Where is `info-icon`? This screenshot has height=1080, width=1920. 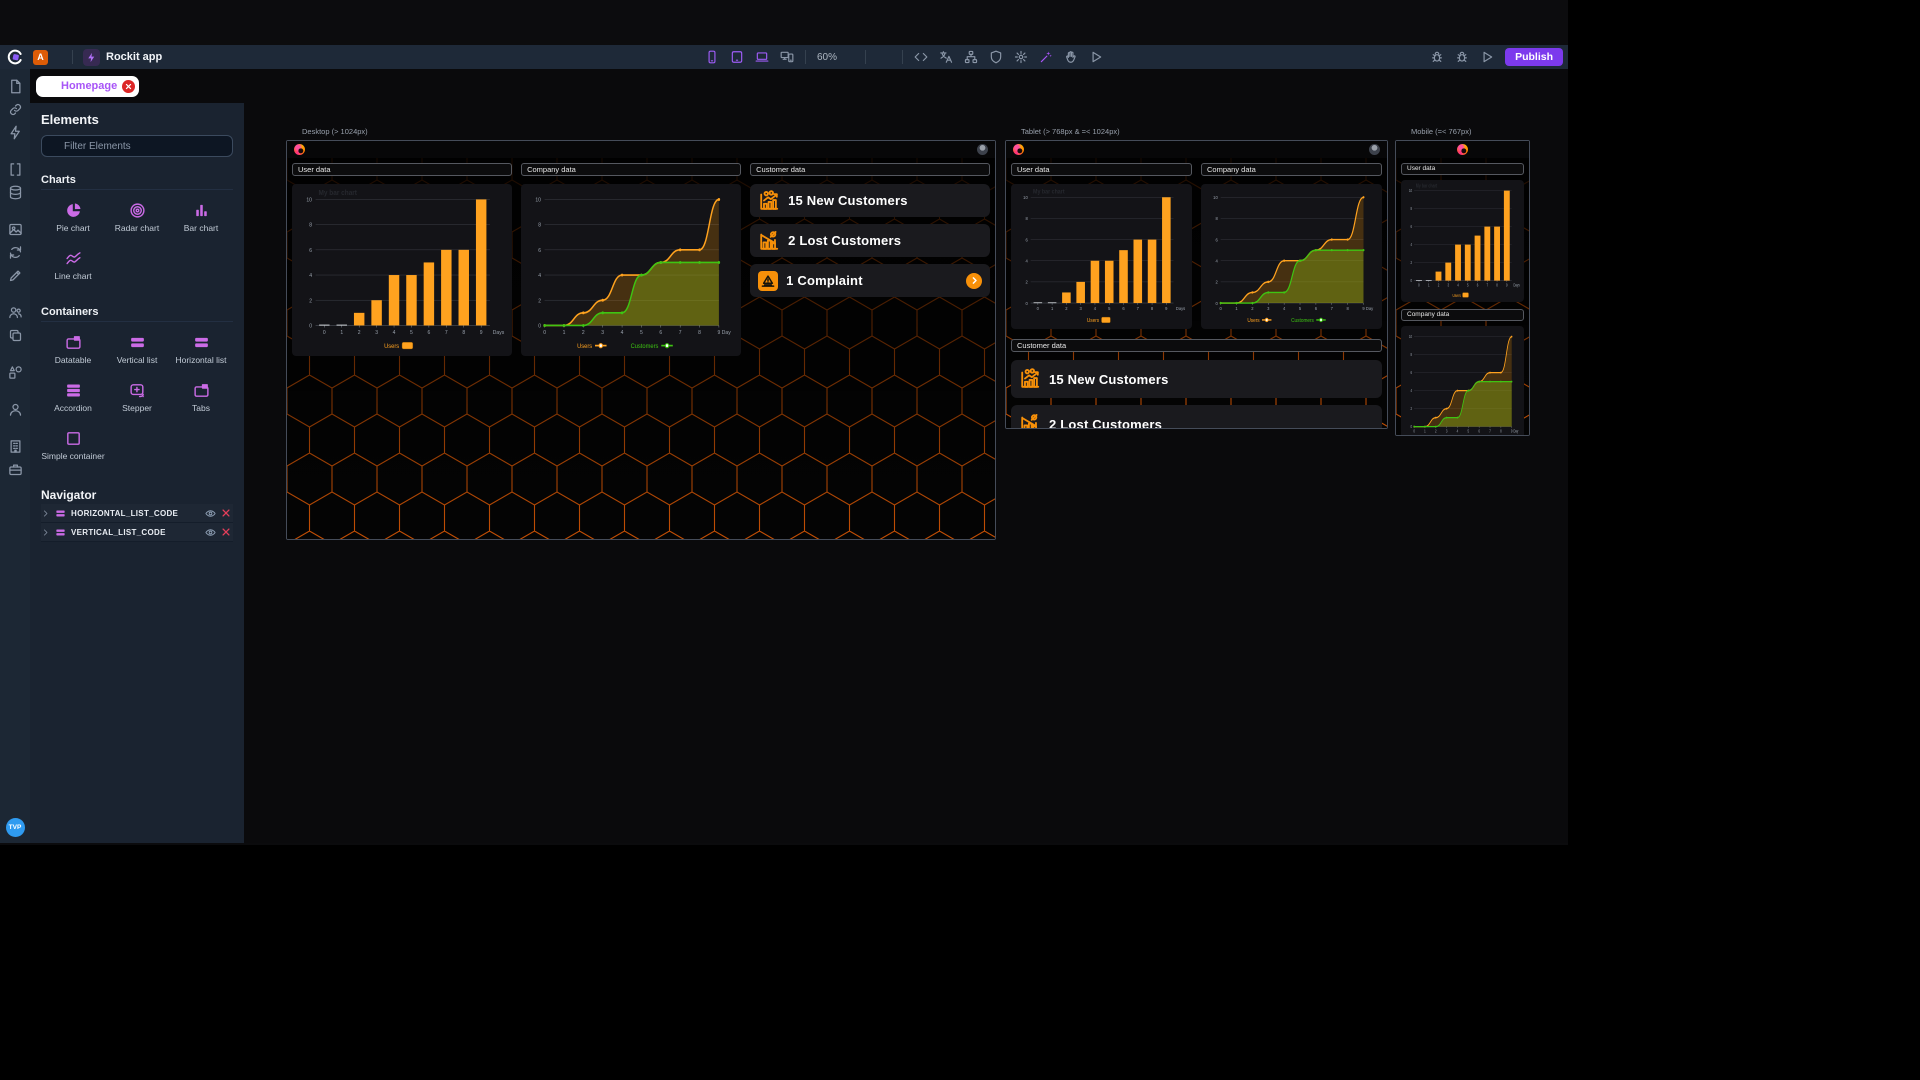
info-icon is located at coordinates (15, 802).